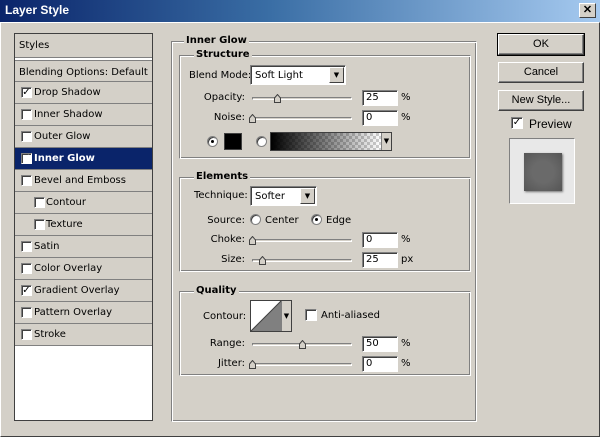 Image resolution: width=600 pixels, height=437 pixels. Describe the element at coordinates (229, 117) in the screenshot. I see `noise-label: Noise:` at that location.